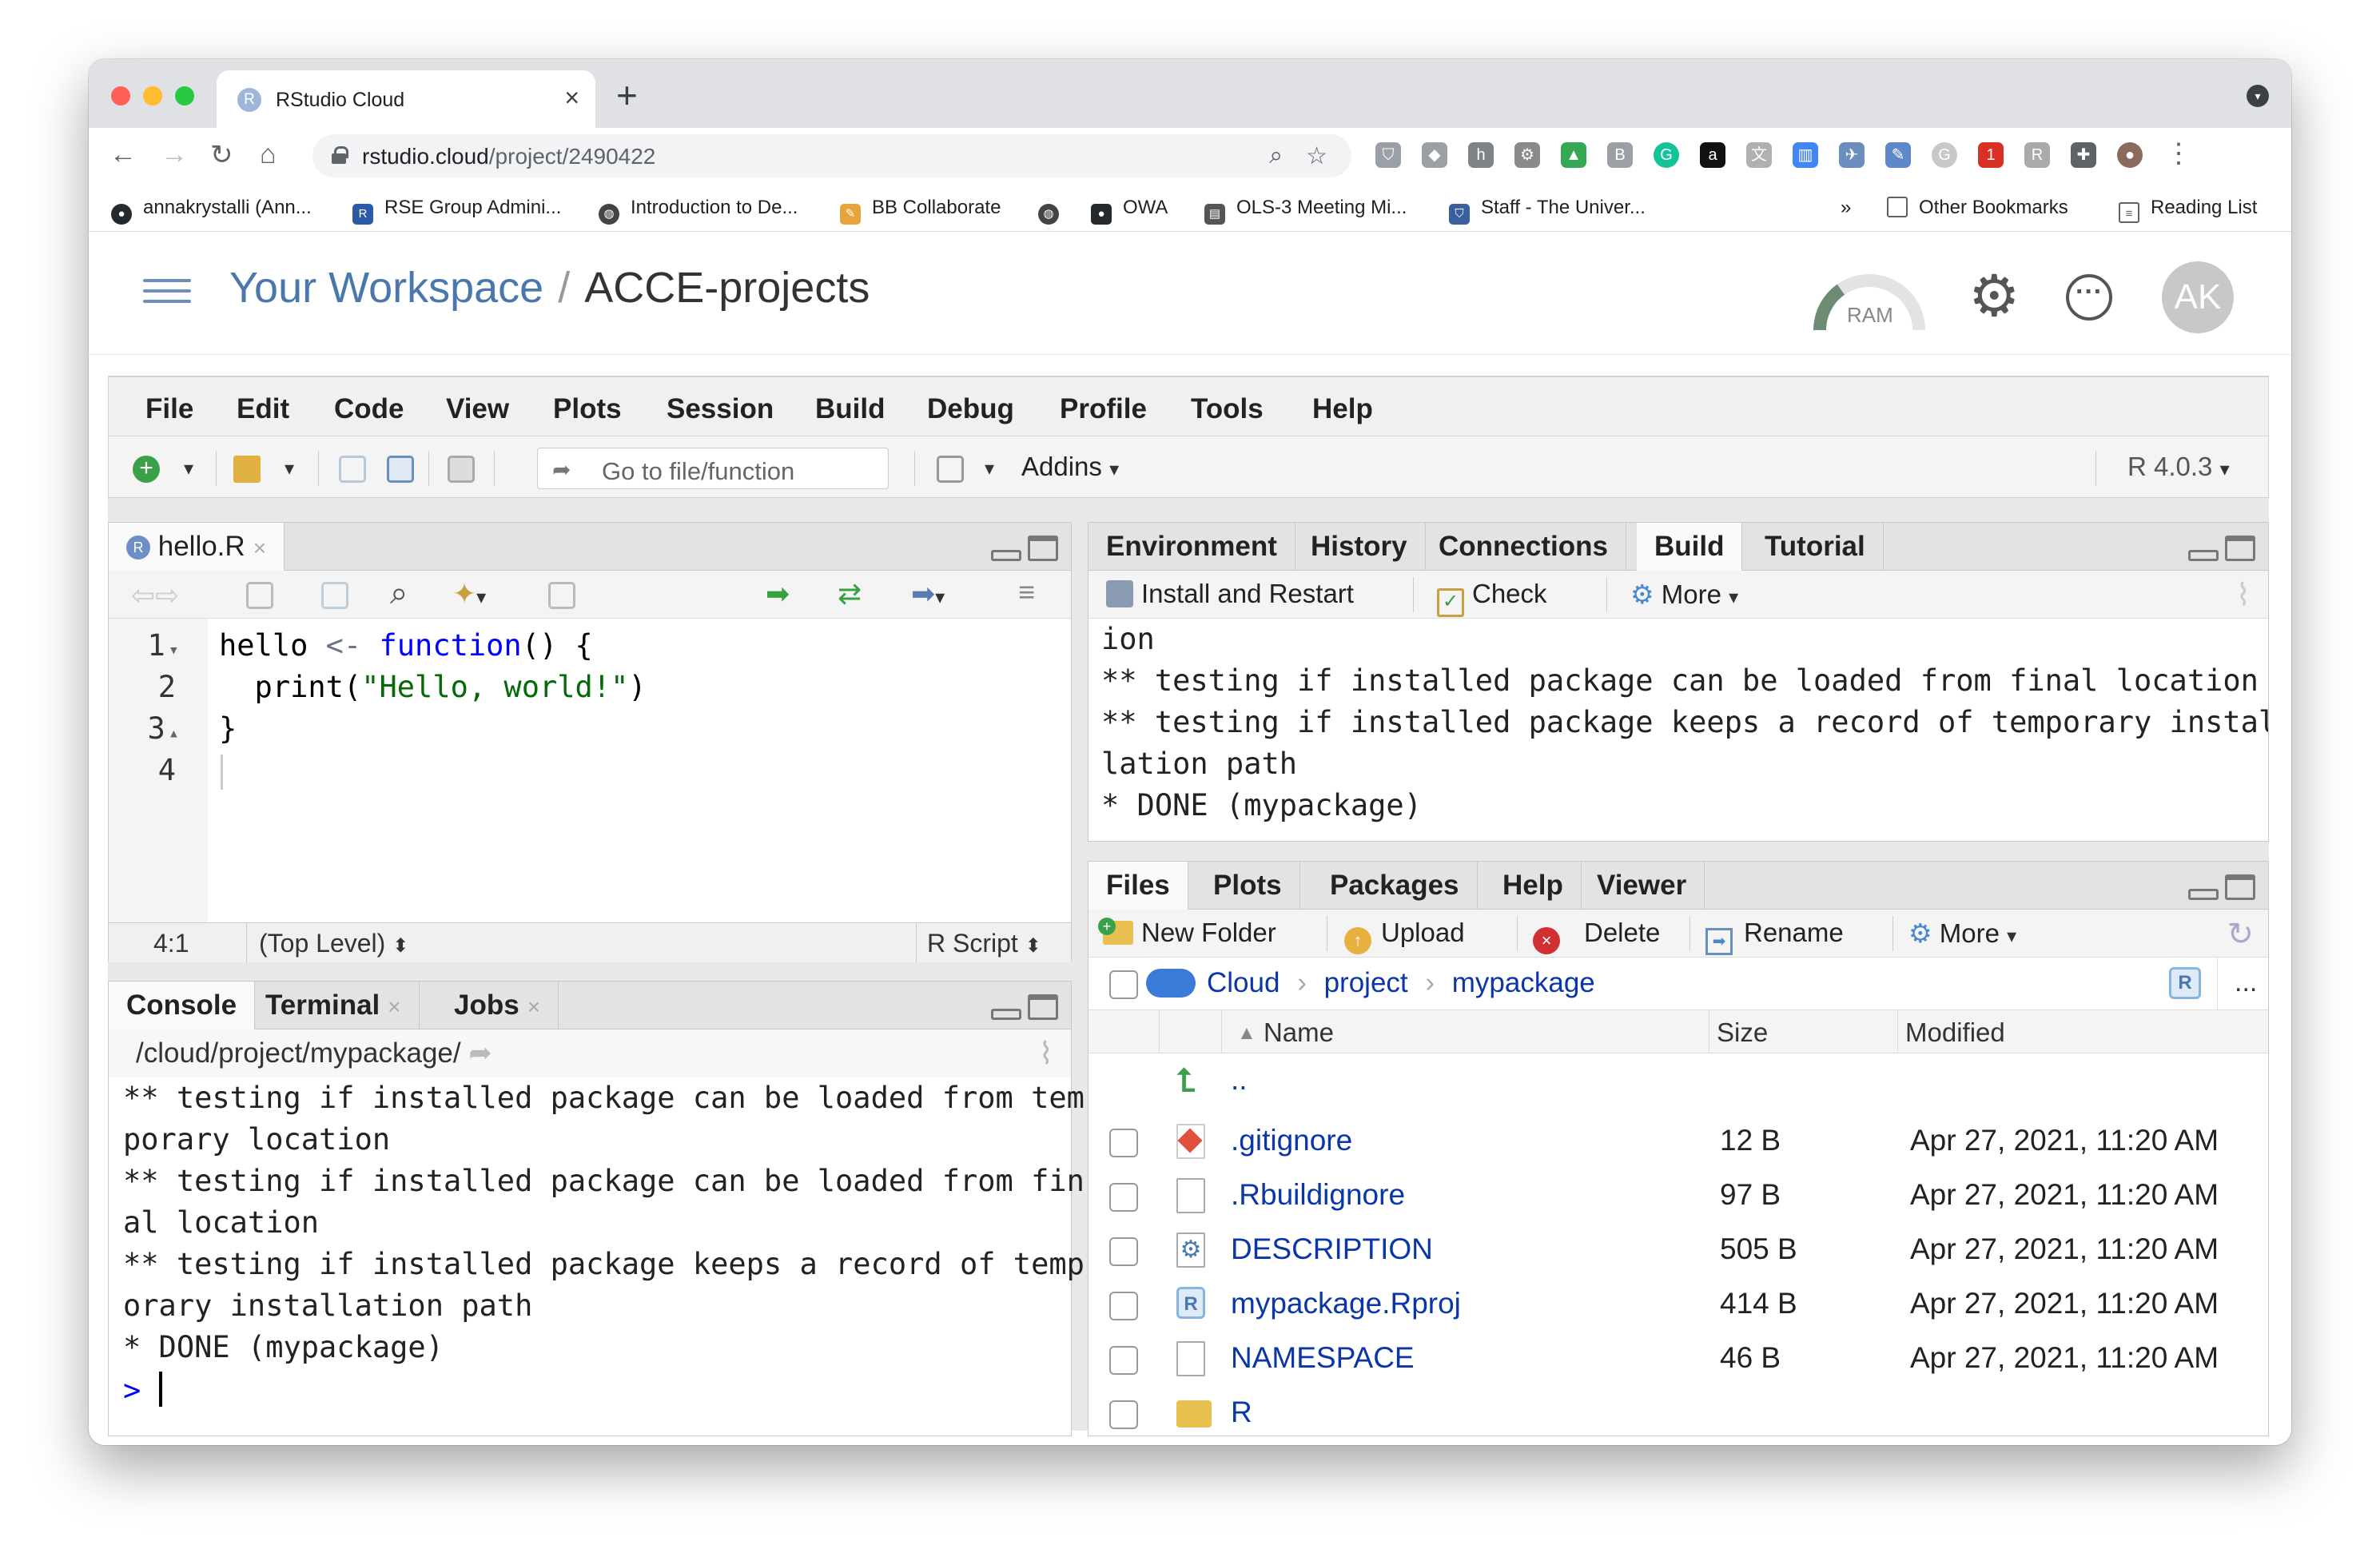  What do you see at coordinates (1045, 1054) in the screenshot?
I see `clear-console-icon: ⌇` at bounding box center [1045, 1054].